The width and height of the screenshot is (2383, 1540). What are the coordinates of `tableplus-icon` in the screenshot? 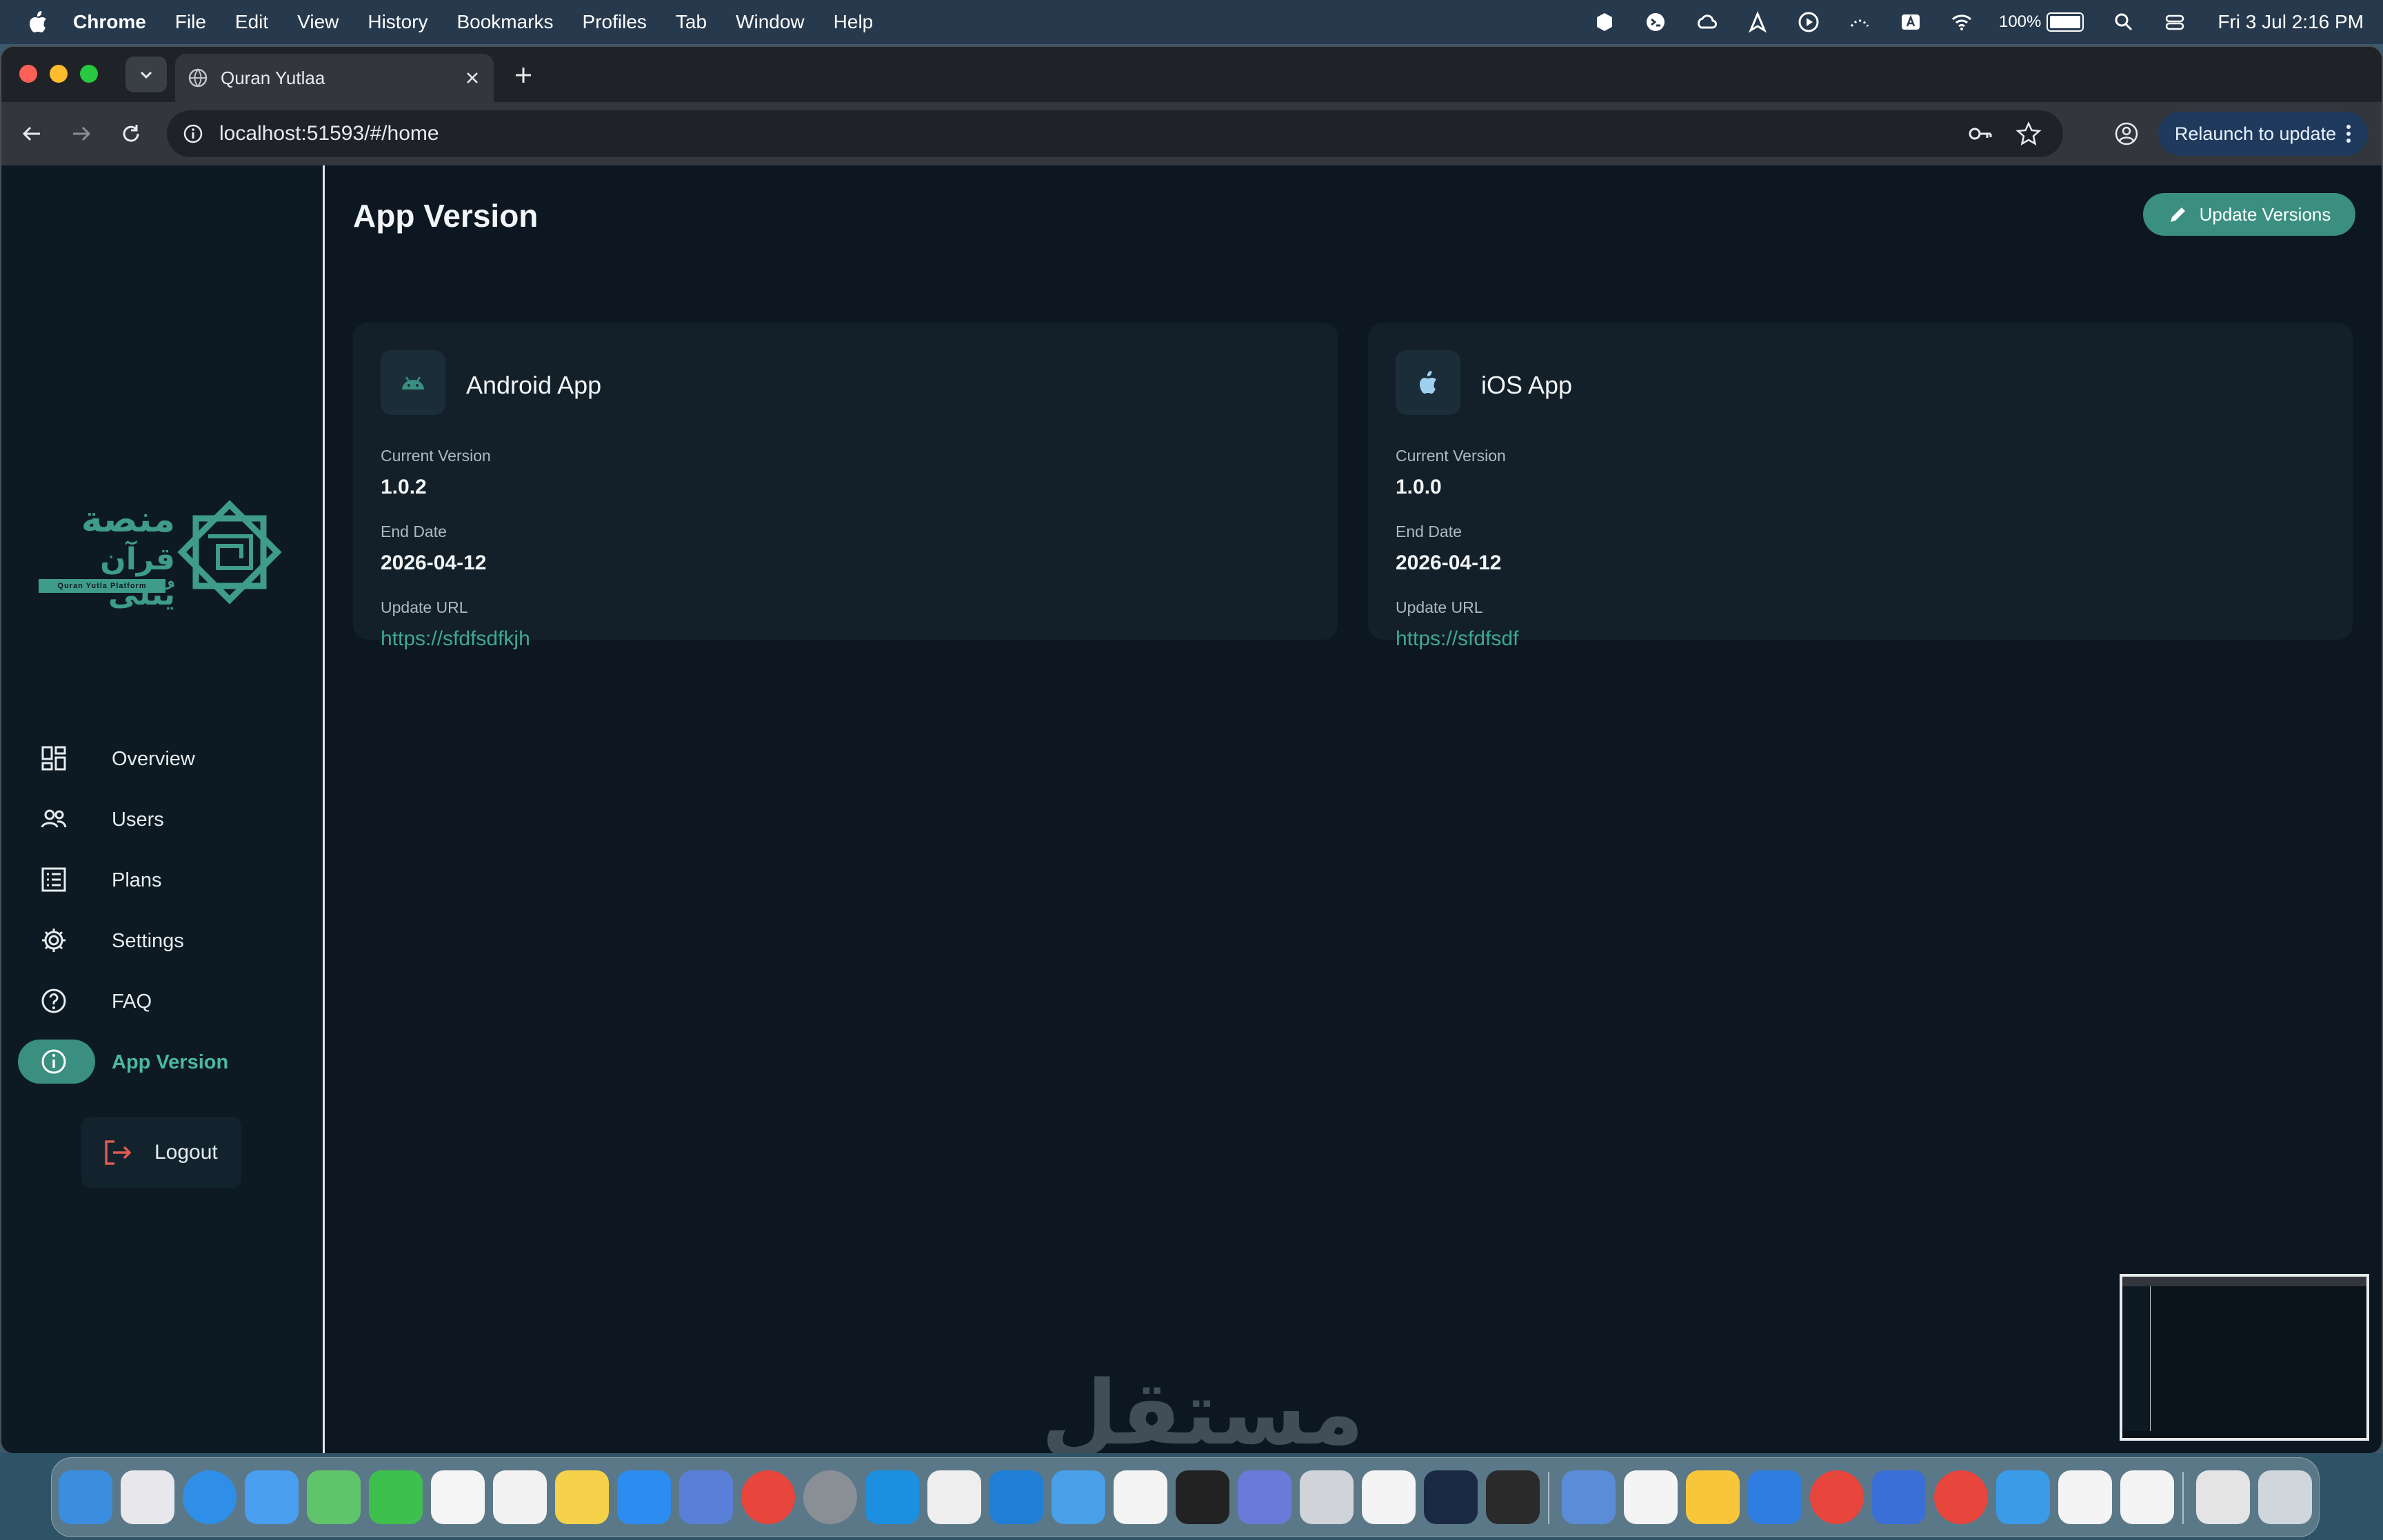 It's located at (954, 1497).